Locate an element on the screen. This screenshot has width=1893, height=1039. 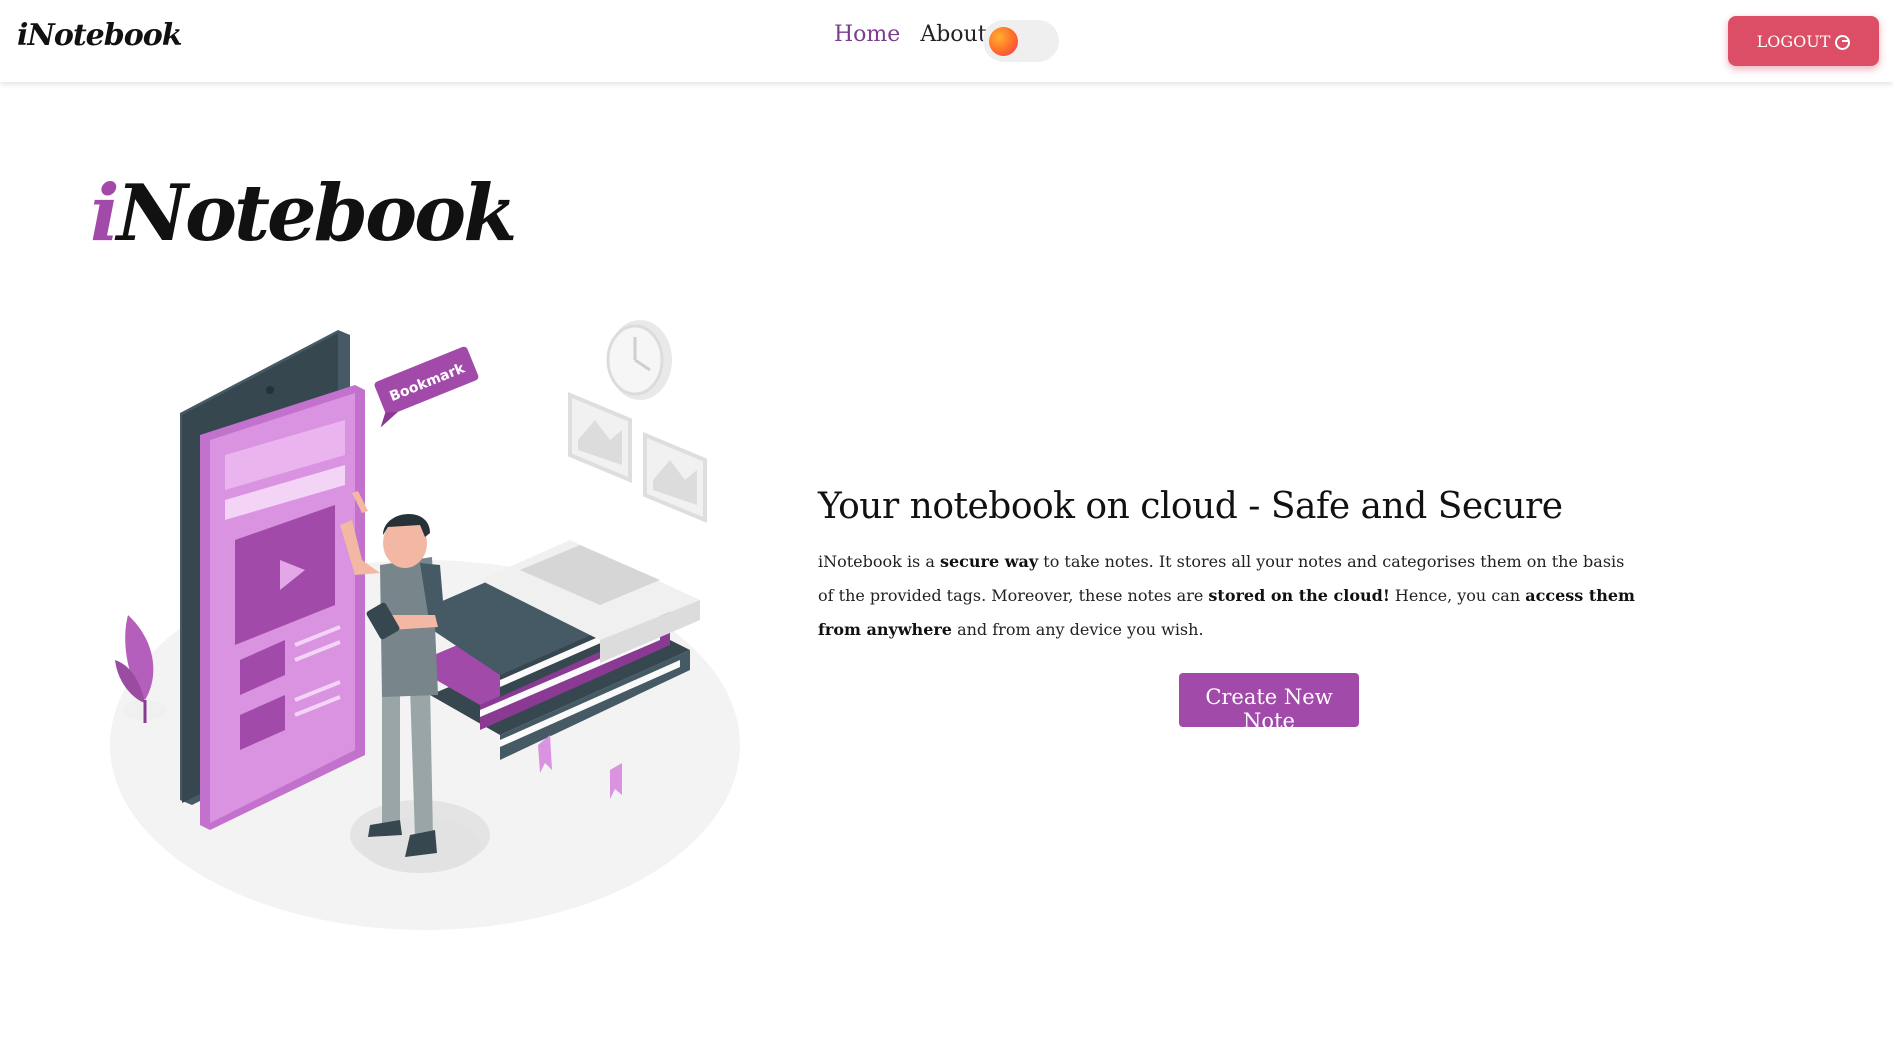
desc-bold-1: secure way is located at coordinates (989, 561).